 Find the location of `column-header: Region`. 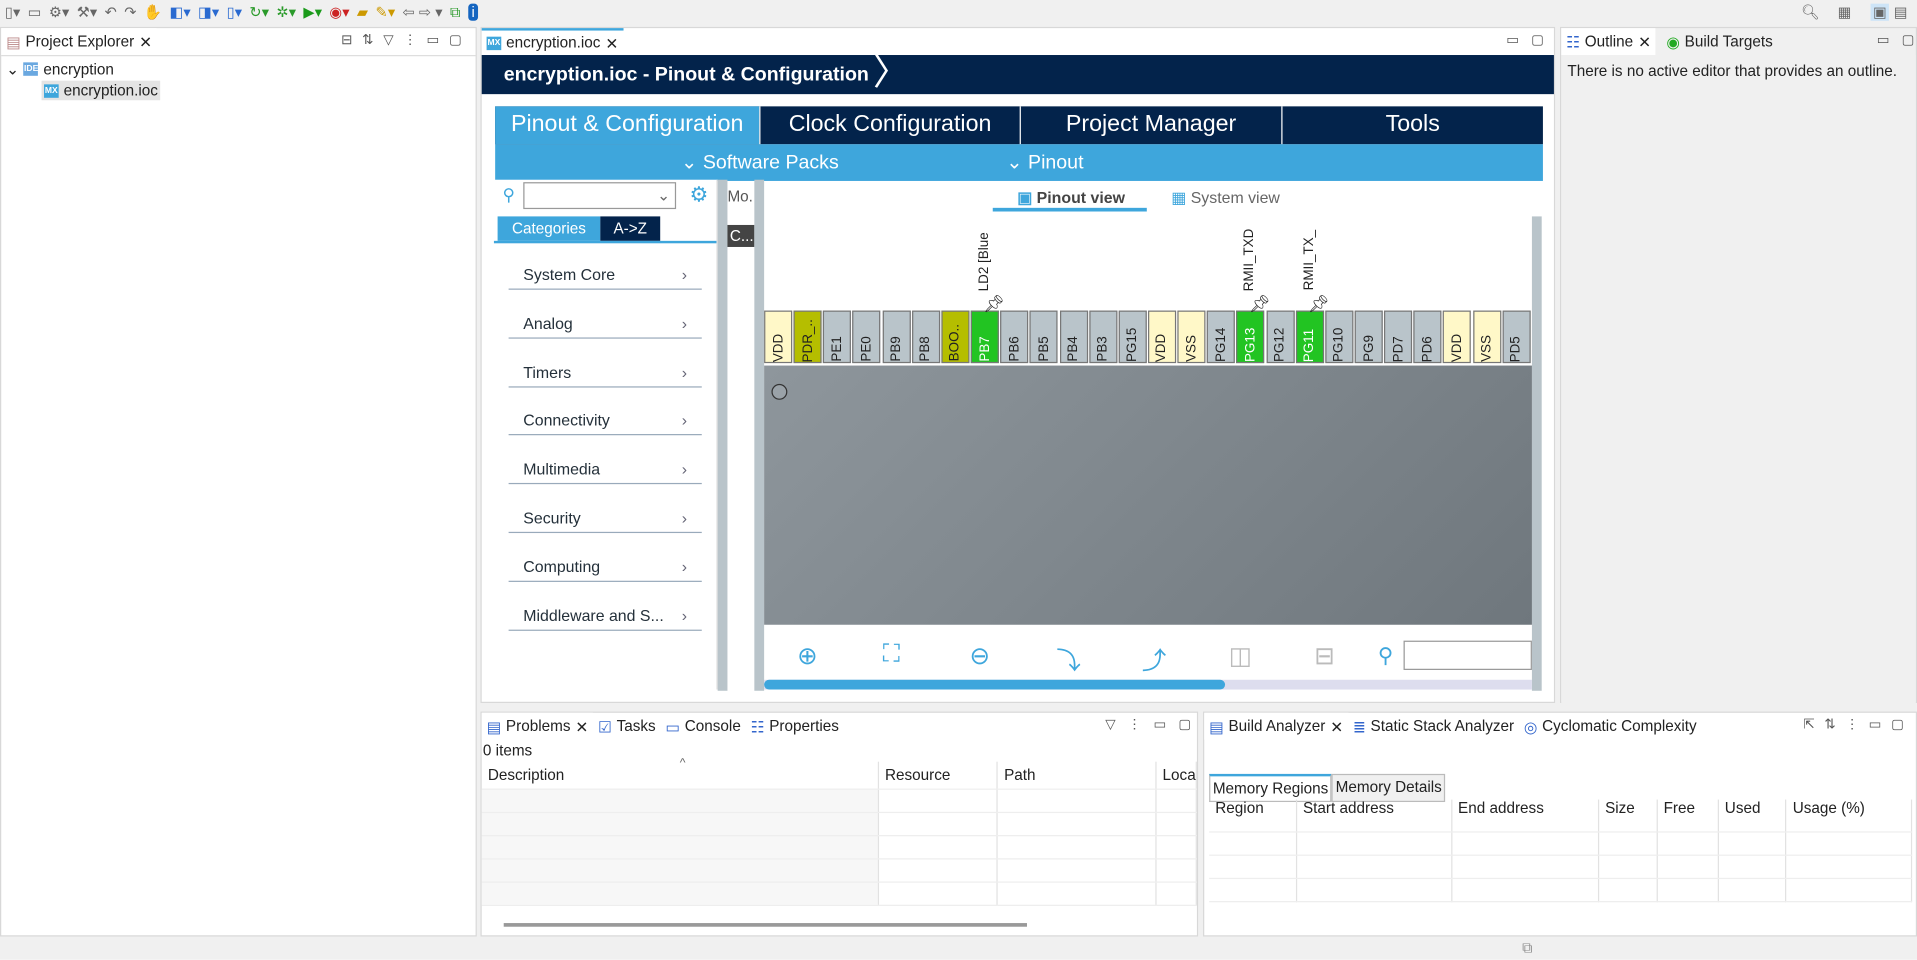

column-header: Region is located at coordinates (1253, 815).